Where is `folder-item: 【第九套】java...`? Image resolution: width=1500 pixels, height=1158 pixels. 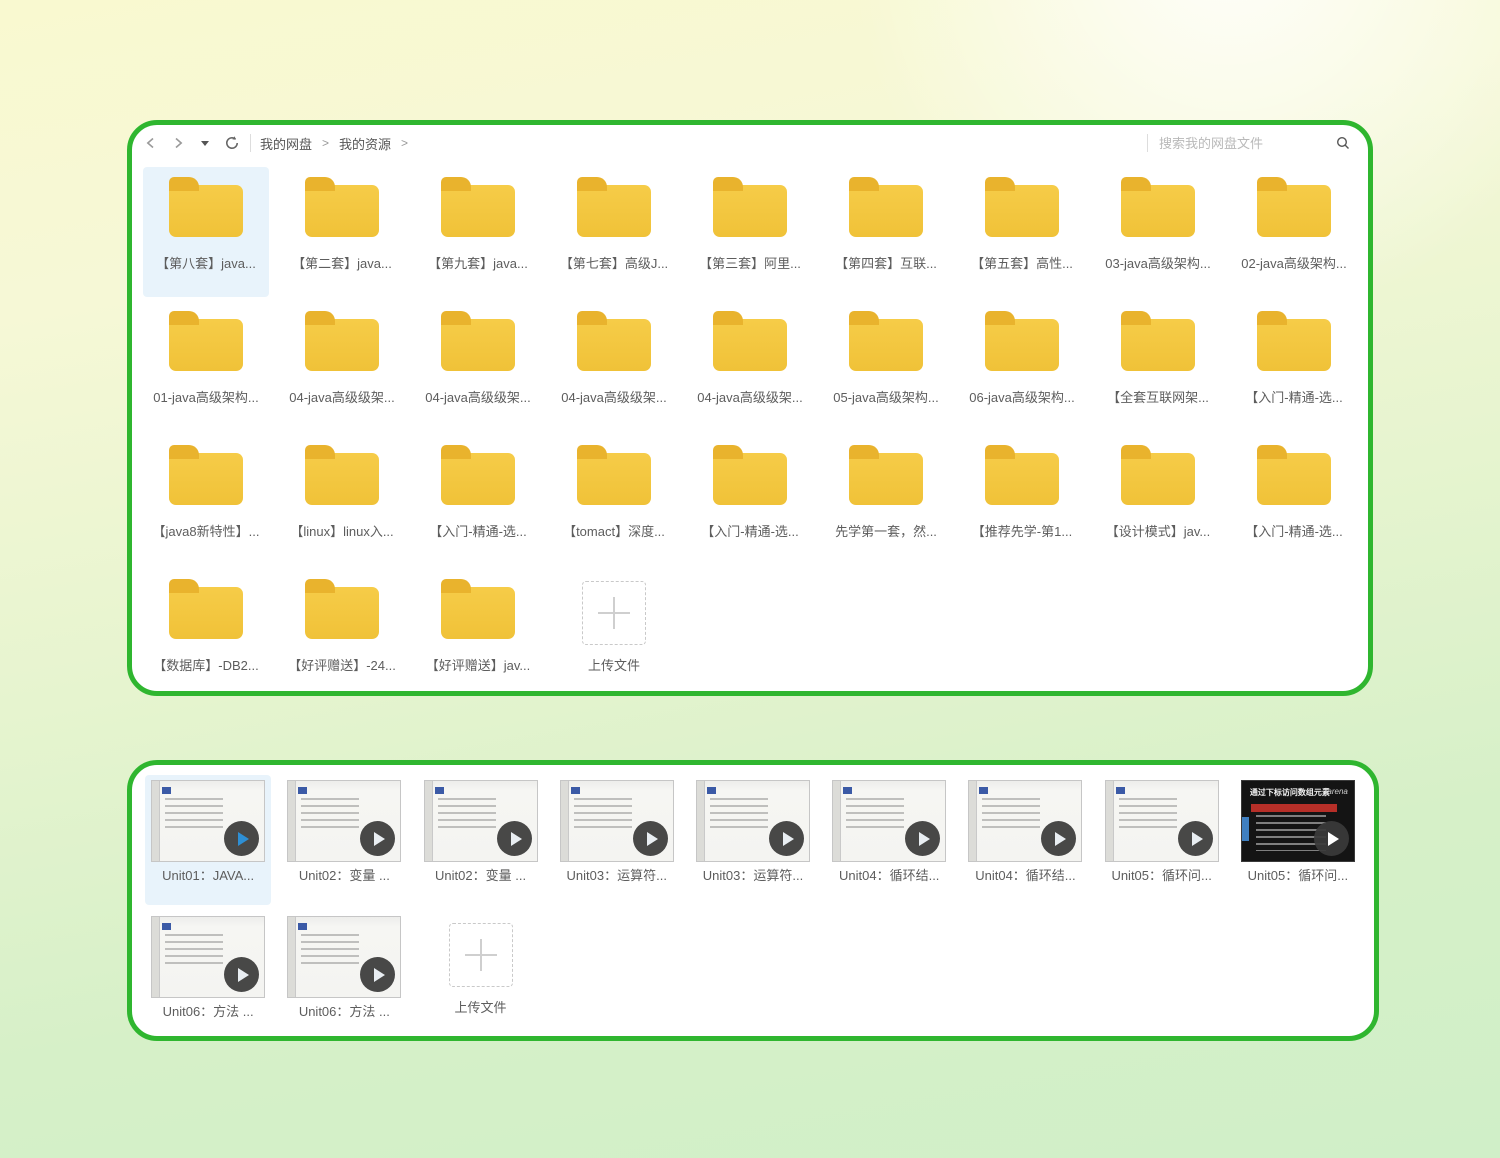 folder-item: 【第九套】java... is located at coordinates (478, 232).